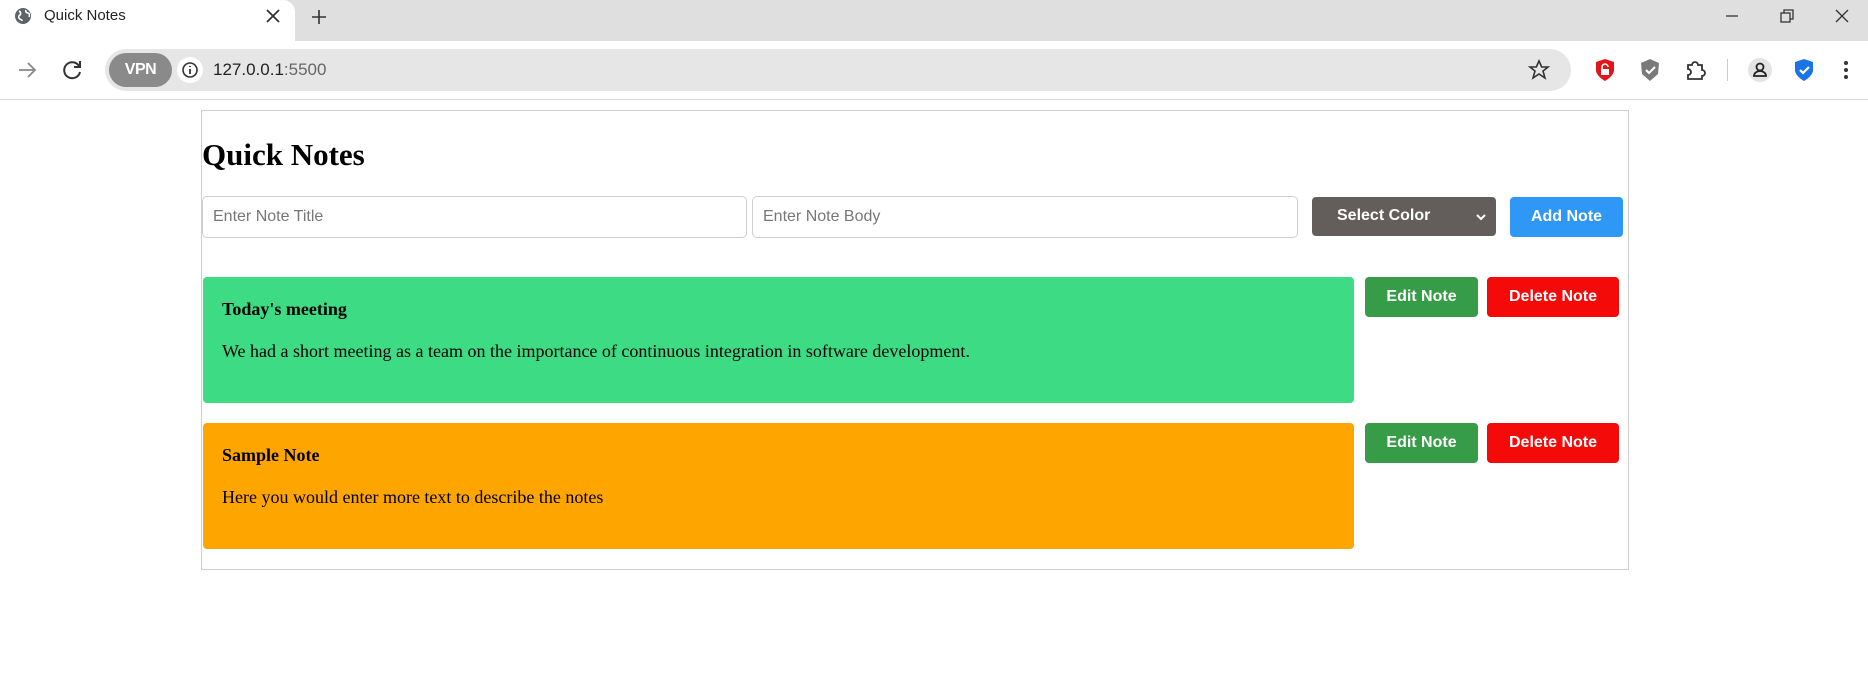 The image size is (1868, 680). What do you see at coordinates (284, 309) in the screenshot?
I see `note-title: Today's meeting` at bounding box center [284, 309].